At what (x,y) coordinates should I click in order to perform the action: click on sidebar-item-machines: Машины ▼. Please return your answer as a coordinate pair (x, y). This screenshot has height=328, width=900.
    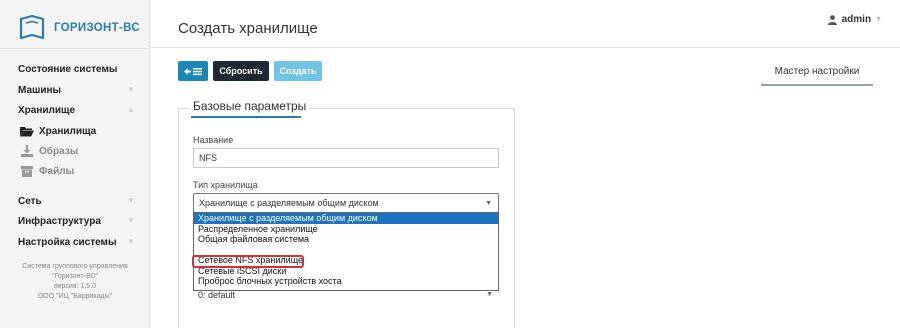
    Looking at the image, I should click on (77, 90).